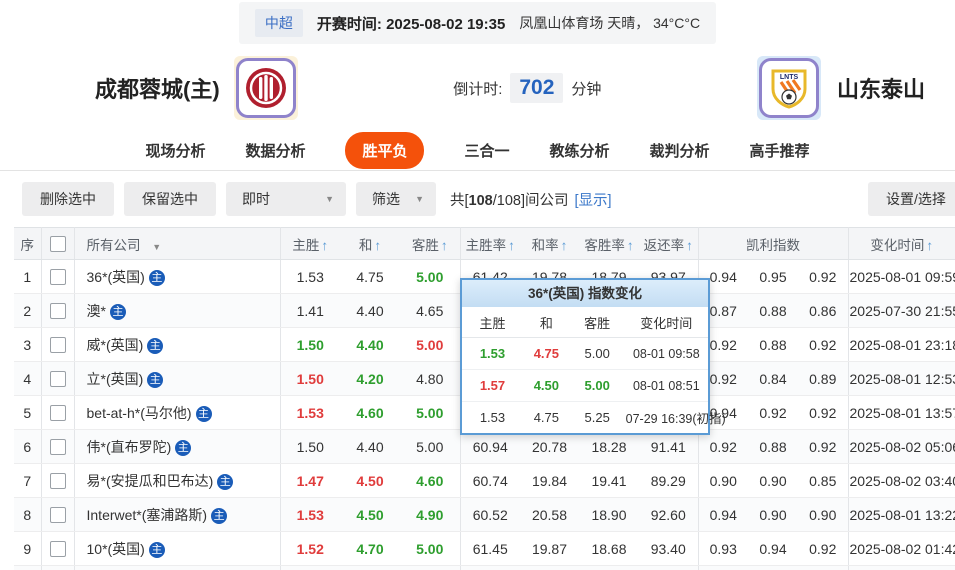  I want to click on filter-value: 筛选, so click(386, 199).